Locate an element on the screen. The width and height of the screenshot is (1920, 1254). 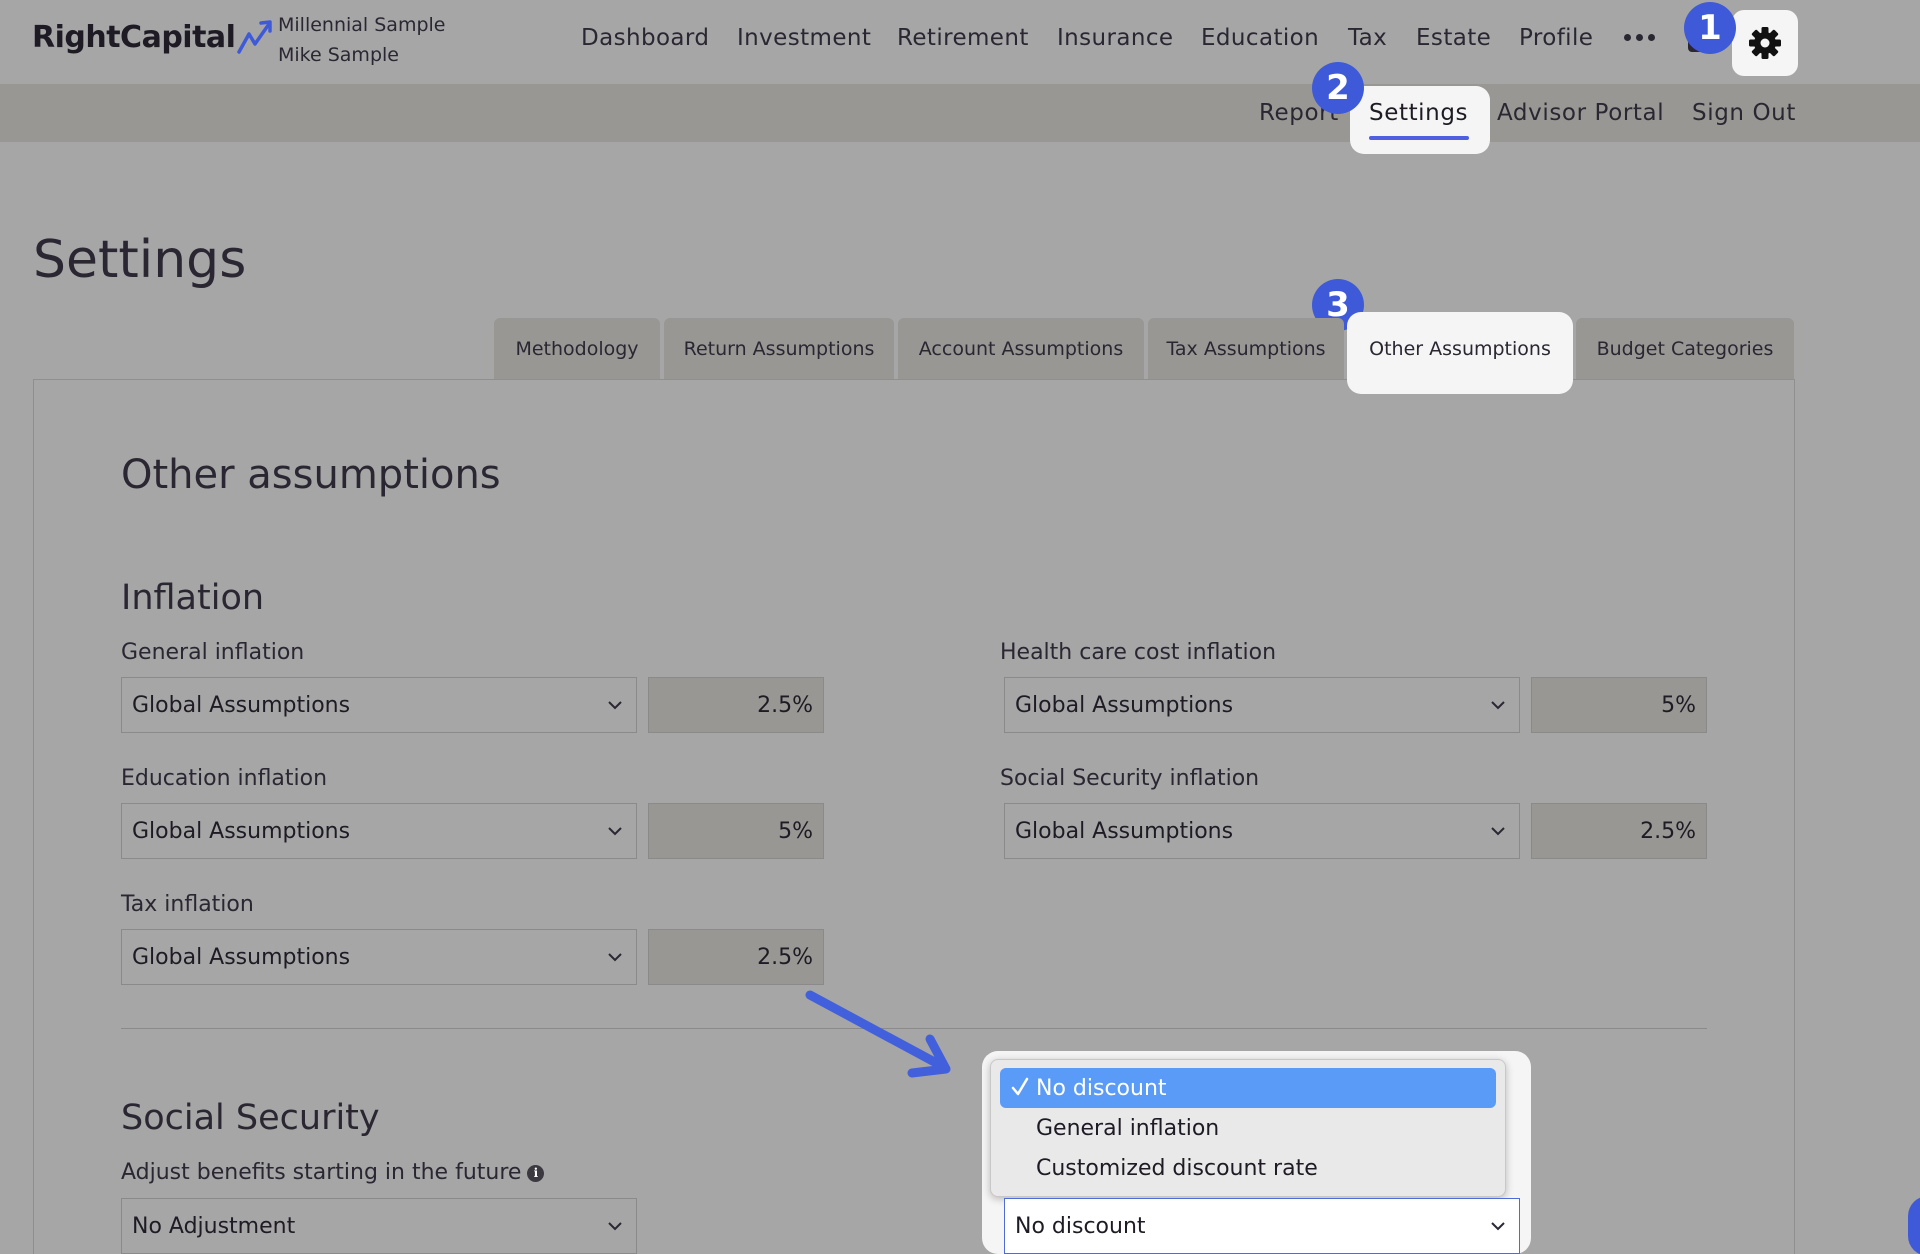
health-inflation-select: Global Assumptions is located at coordinates (1262, 705).